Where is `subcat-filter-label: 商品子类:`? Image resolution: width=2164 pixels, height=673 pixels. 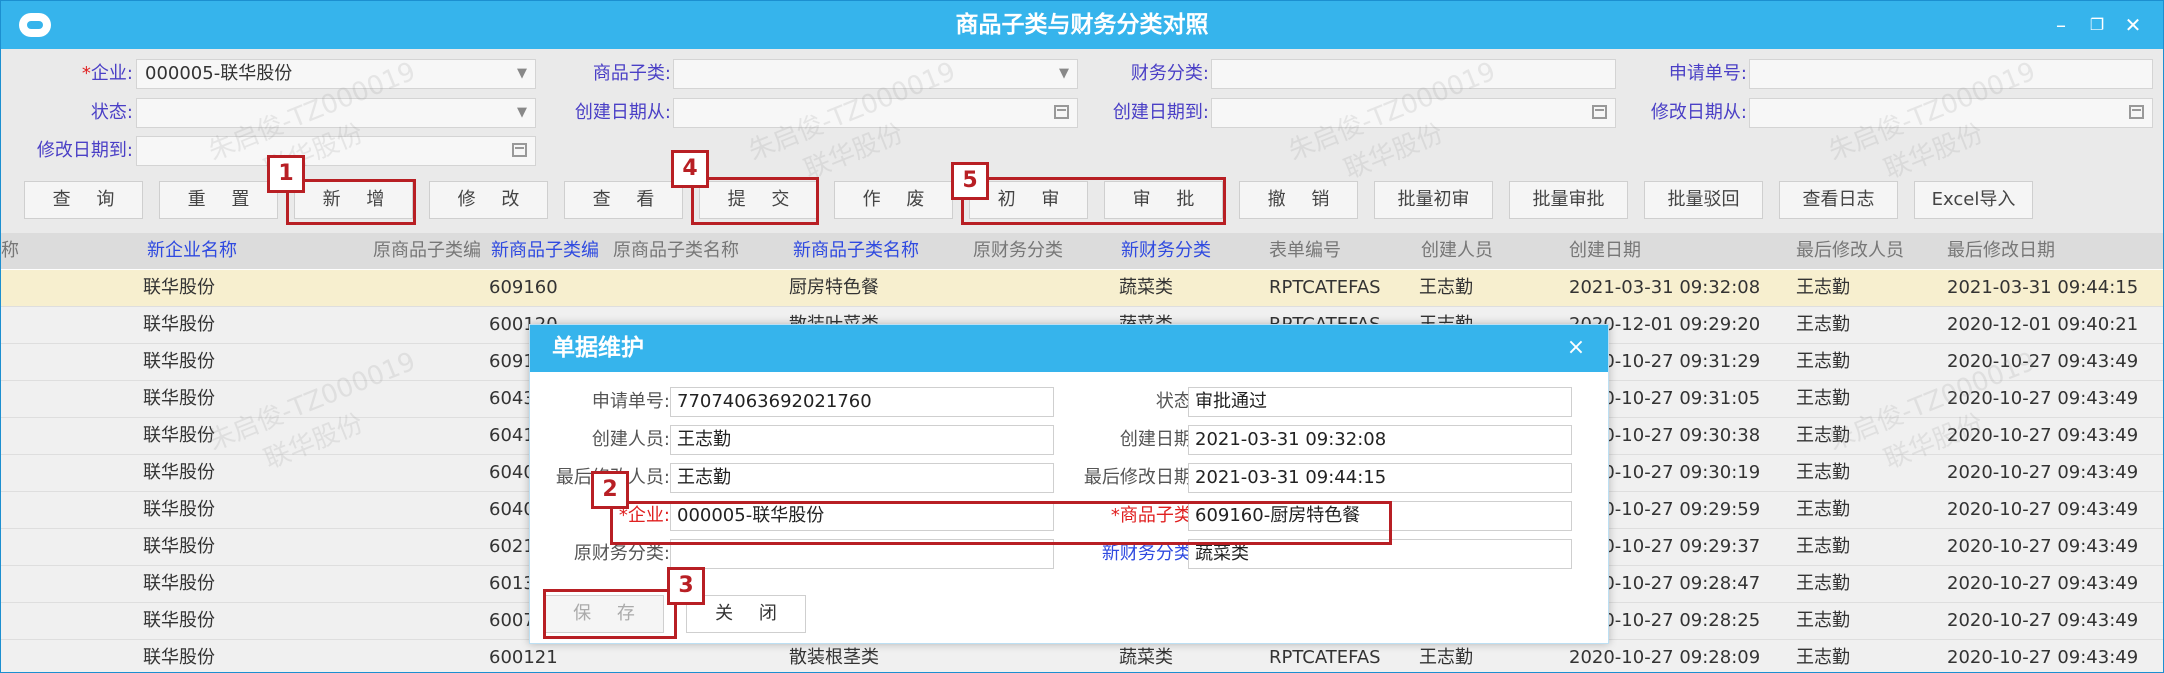 subcat-filter-label: 商品子类: is located at coordinates (631, 73).